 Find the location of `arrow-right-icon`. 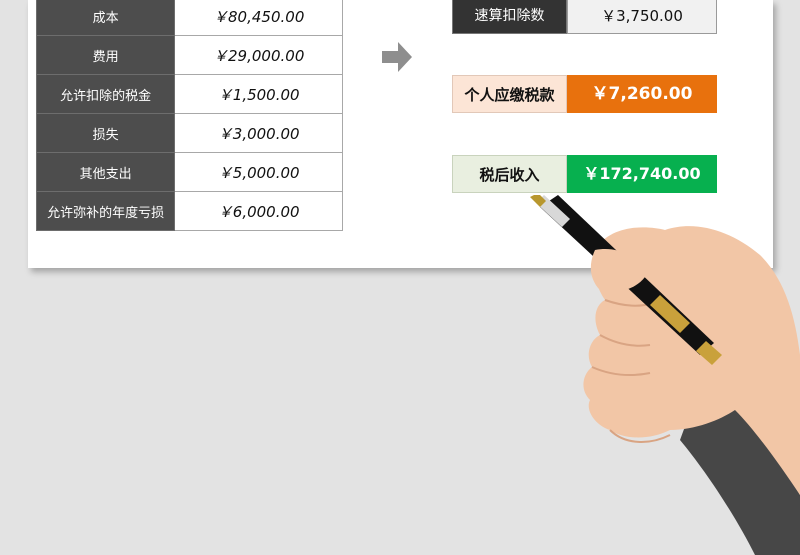

arrow-right-icon is located at coordinates (397, 57).